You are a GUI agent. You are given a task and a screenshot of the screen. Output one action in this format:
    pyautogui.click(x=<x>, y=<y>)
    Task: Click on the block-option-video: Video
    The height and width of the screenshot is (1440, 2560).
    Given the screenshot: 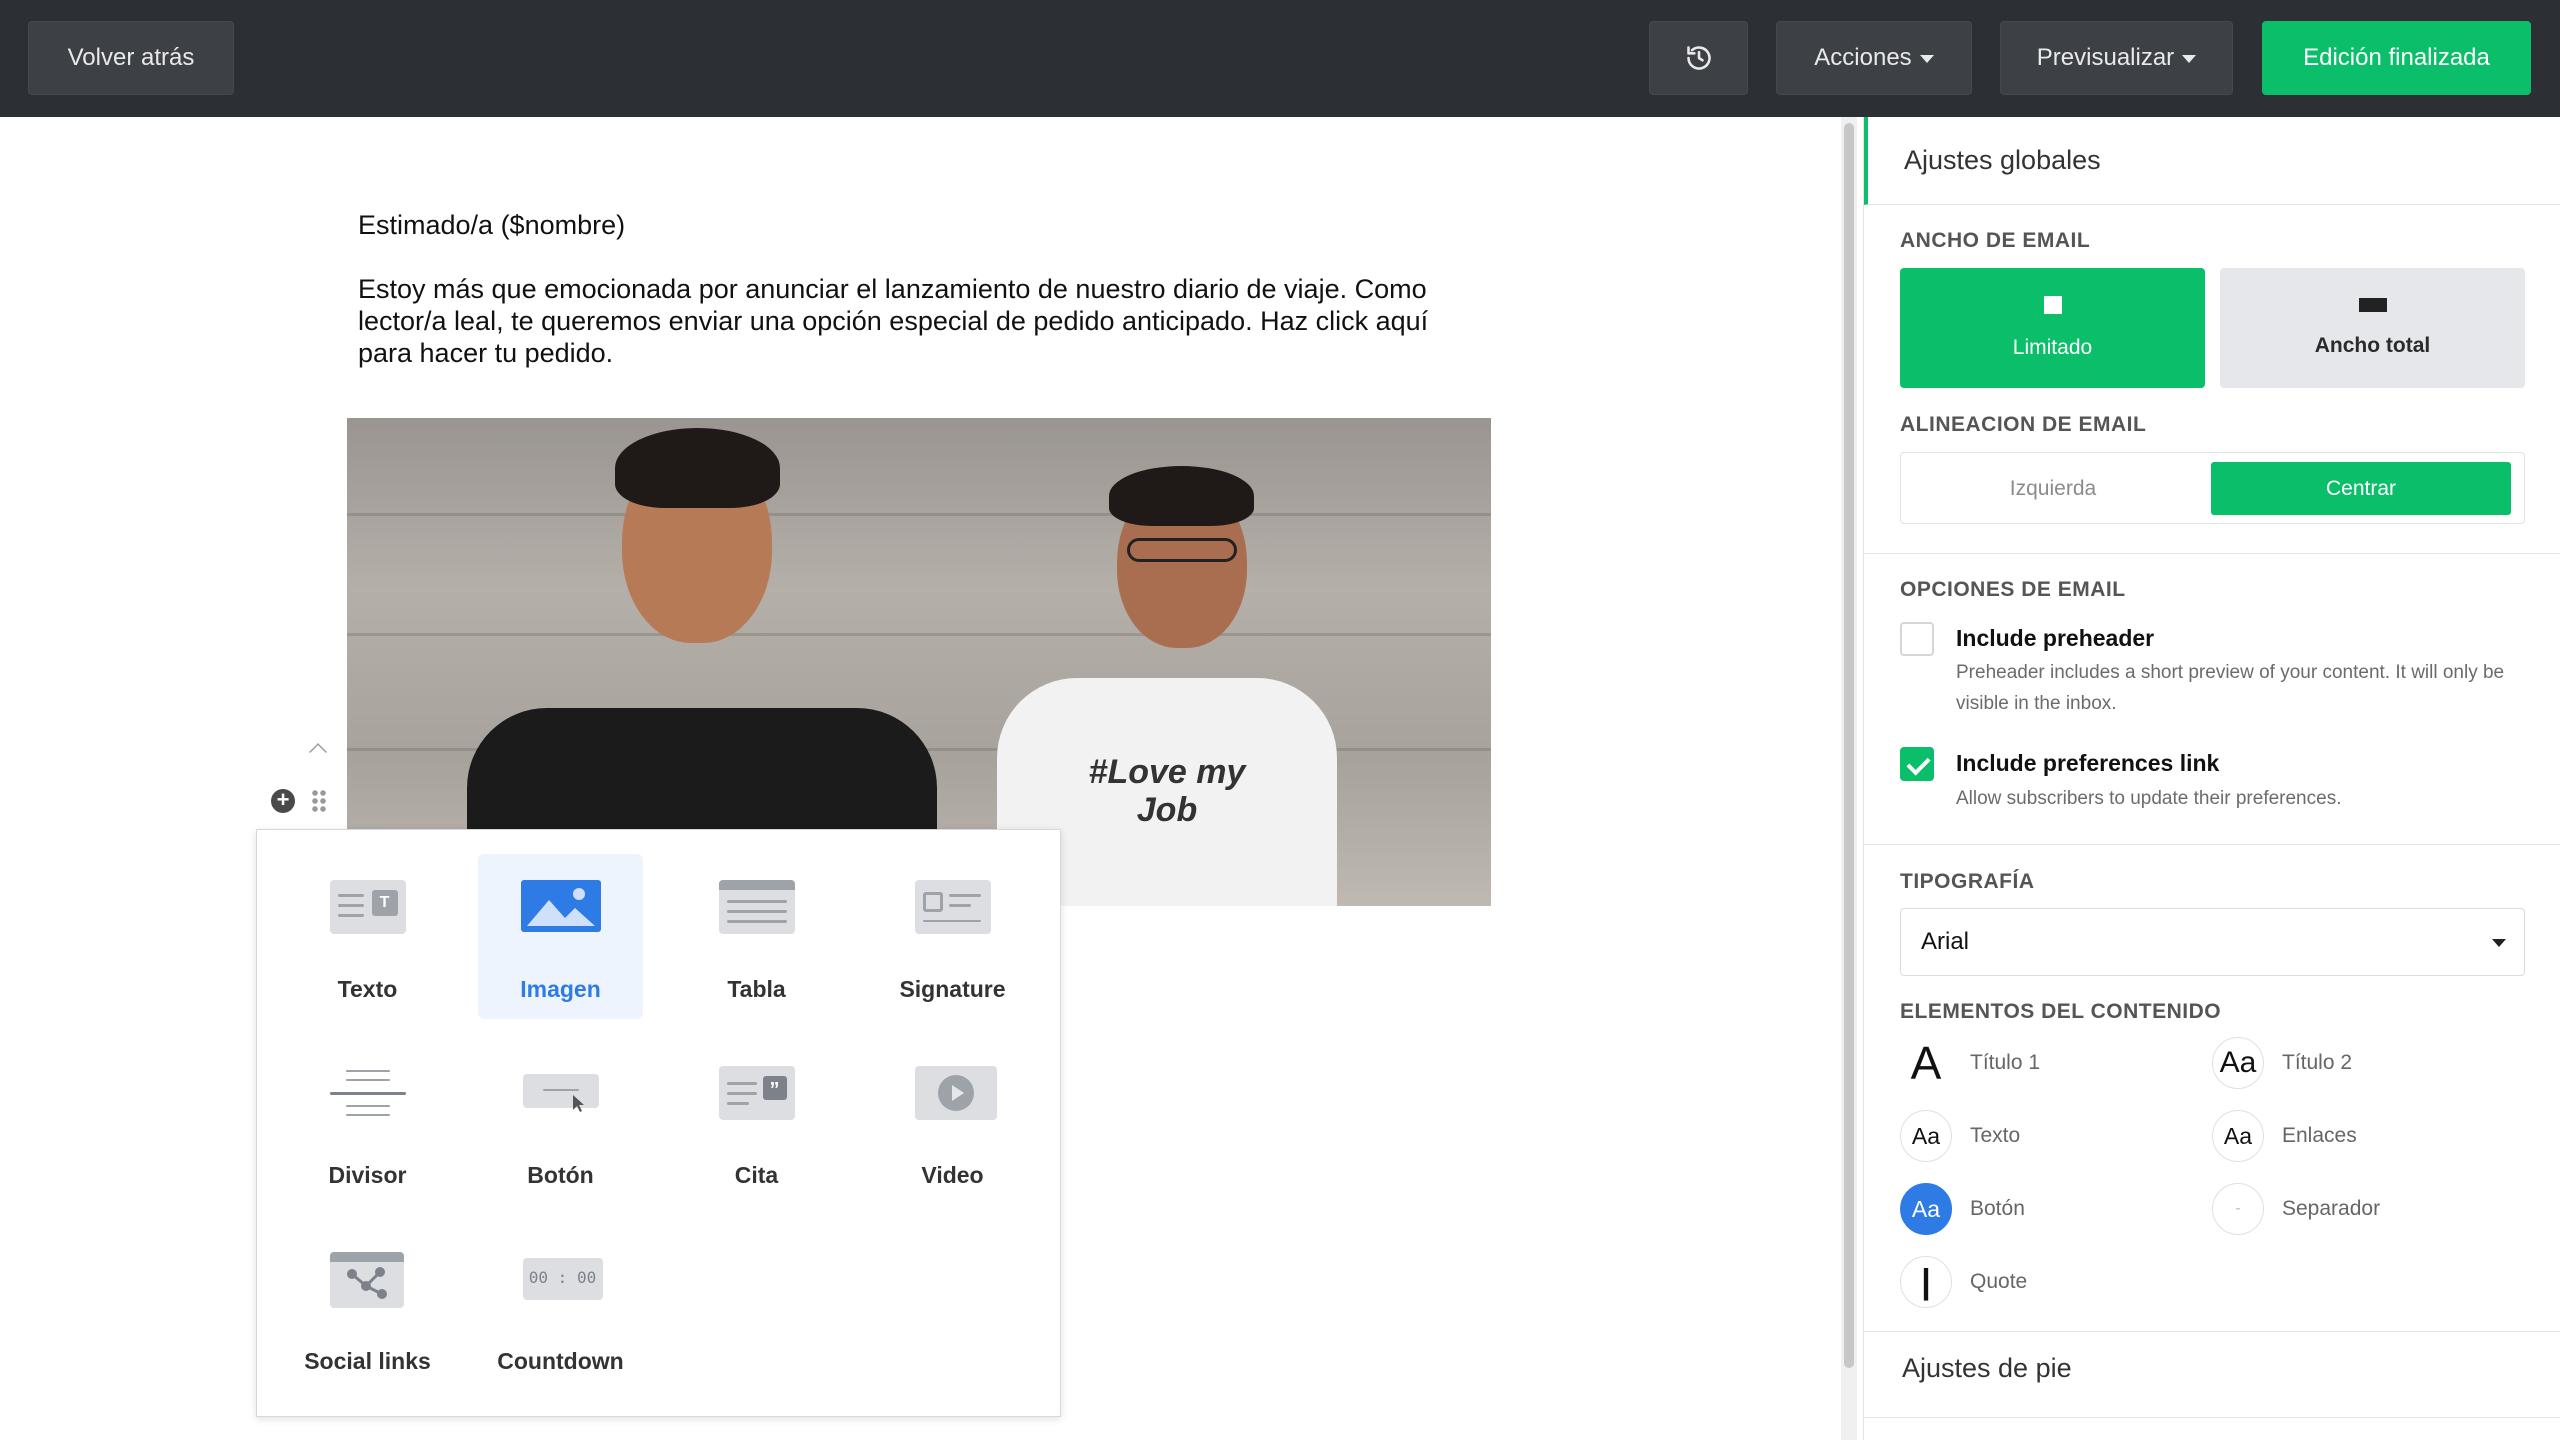 What is the action you would take?
    pyautogui.click(x=952, y=1122)
    